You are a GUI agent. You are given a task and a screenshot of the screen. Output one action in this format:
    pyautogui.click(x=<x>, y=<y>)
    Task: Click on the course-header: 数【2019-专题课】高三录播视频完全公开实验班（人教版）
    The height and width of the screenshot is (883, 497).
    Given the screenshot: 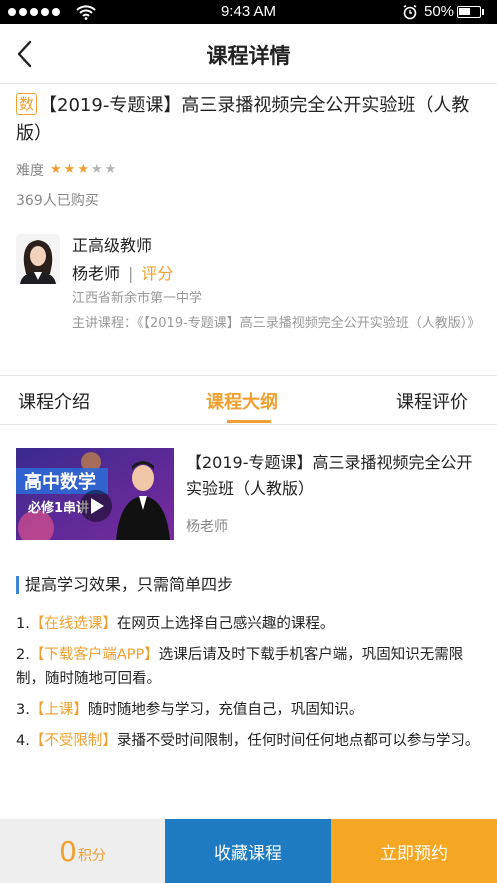 What is the action you would take?
    pyautogui.click(x=250, y=120)
    